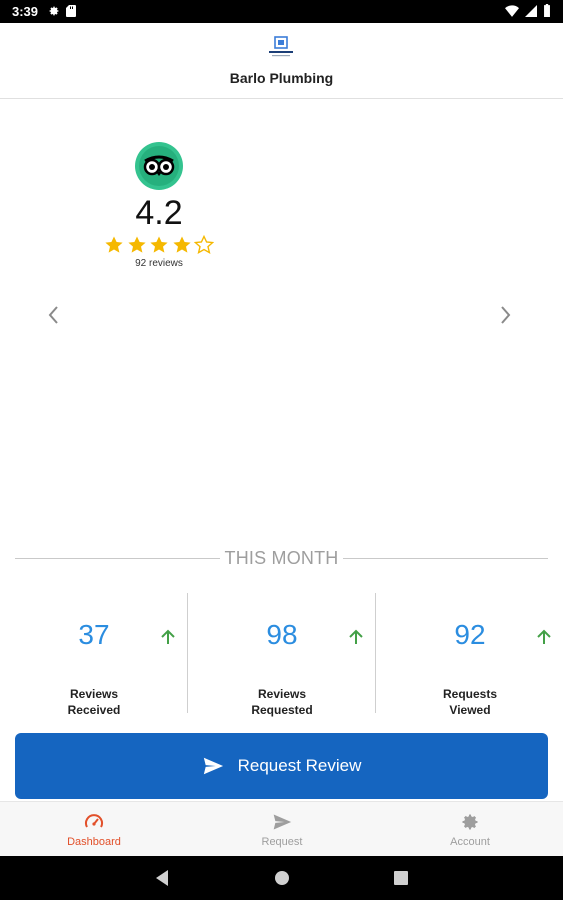 This screenshot has height=900, width=563. I want to click on status-bar: 3:39, so click(281, 11).